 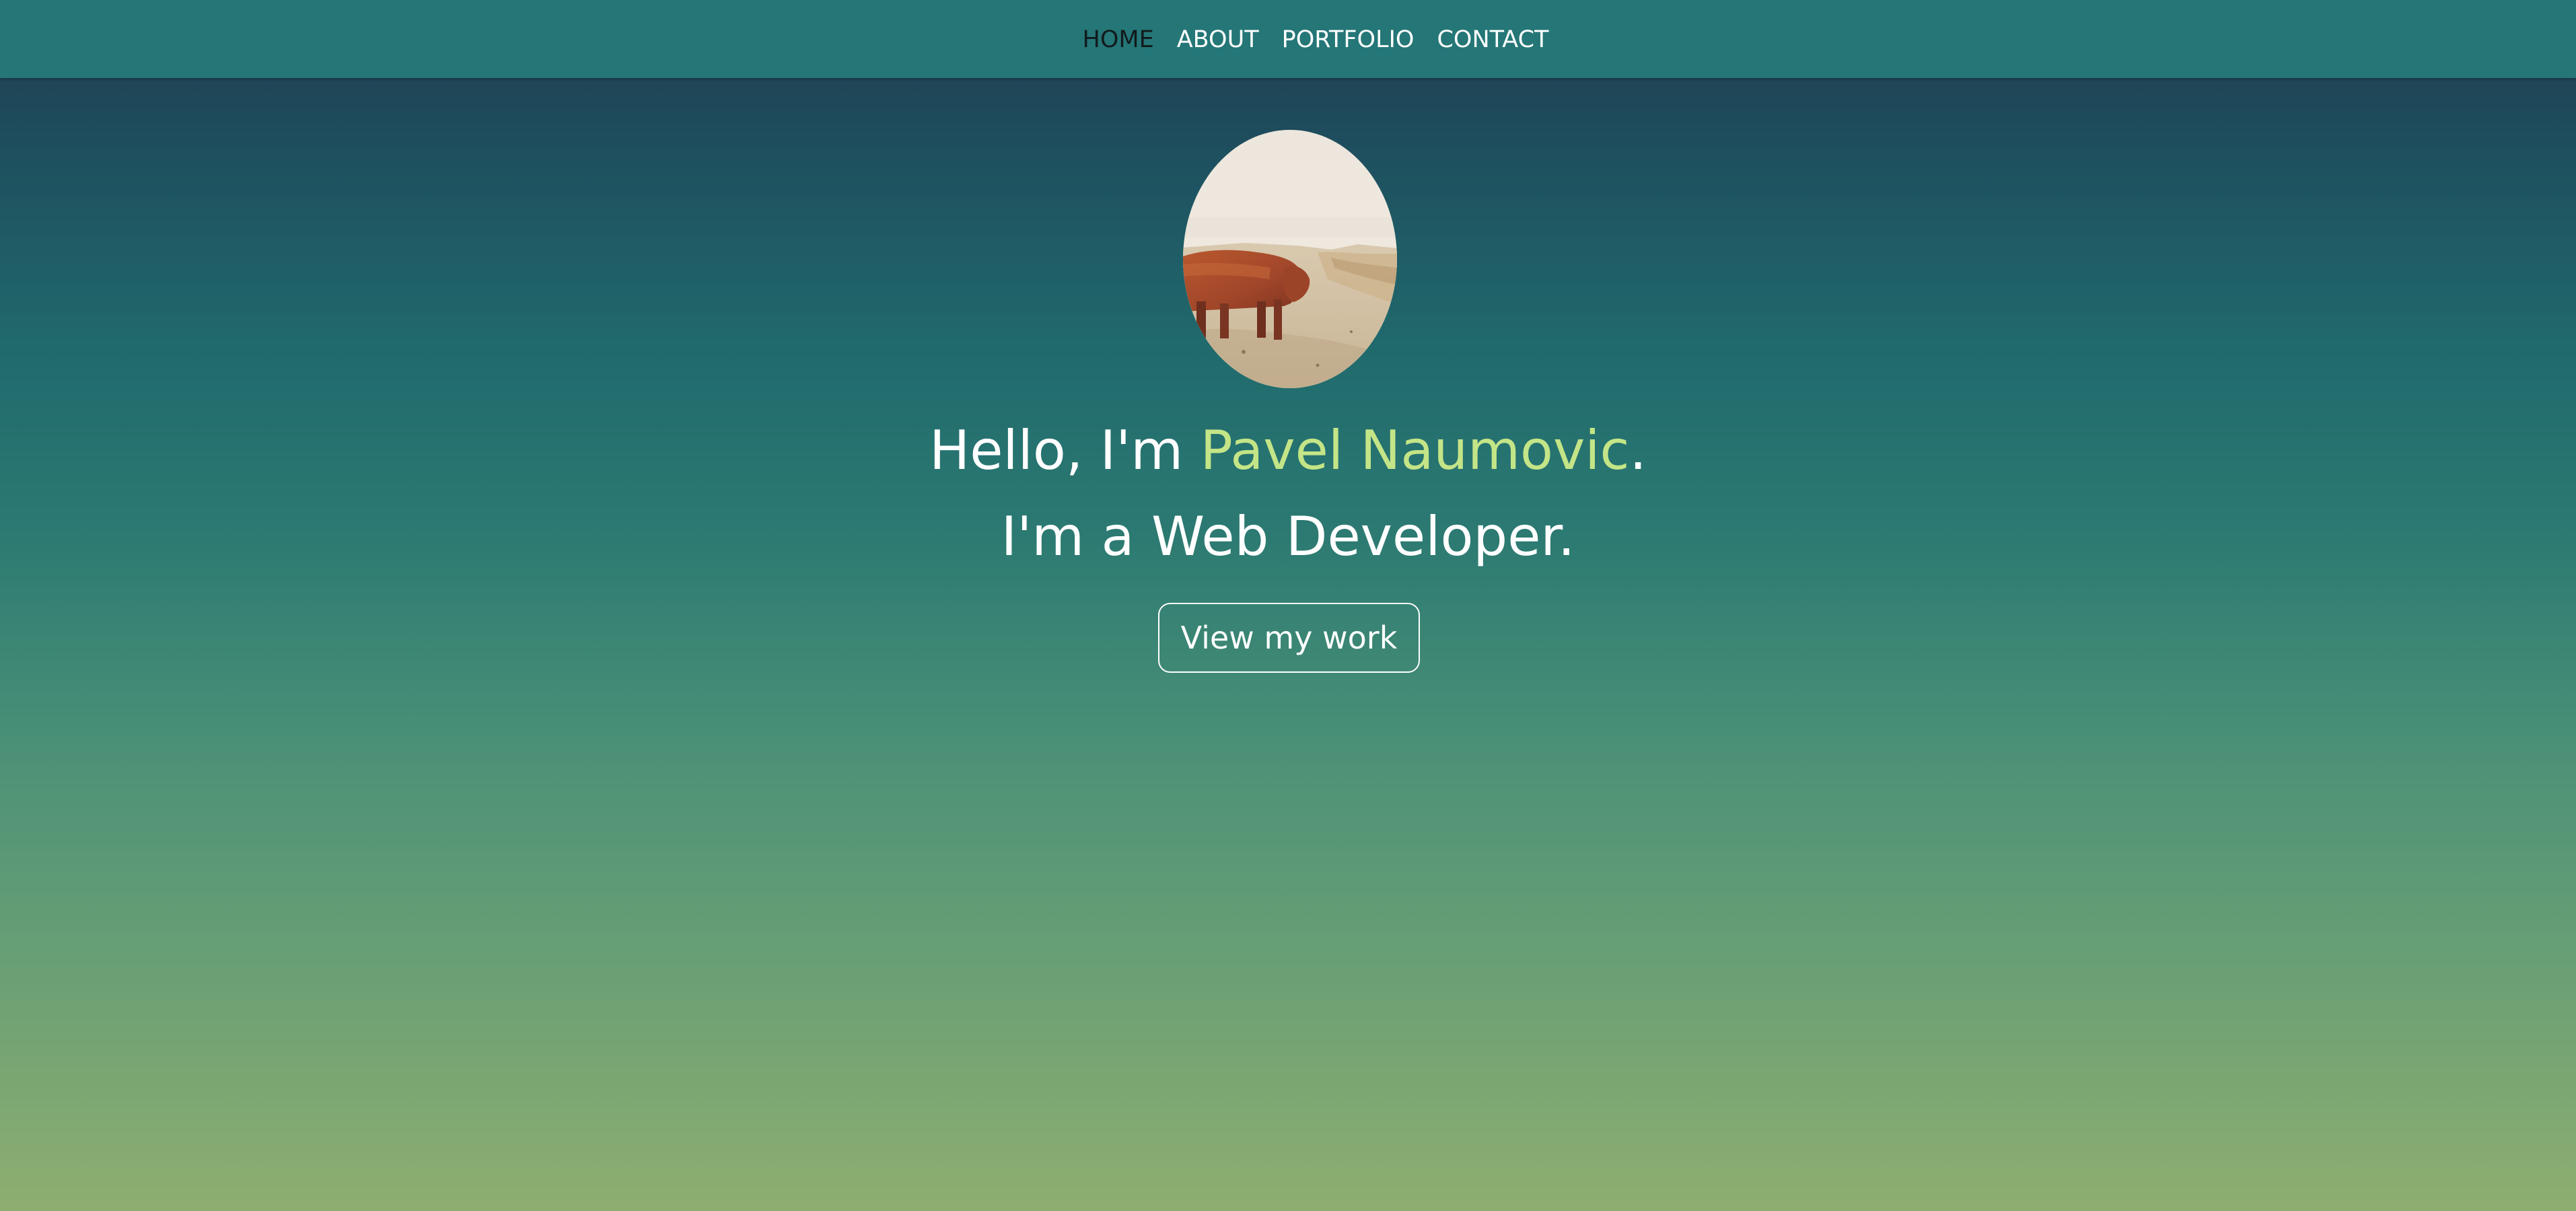 I want to click on nav-about-link: ABOUT, so click(x=1218, y=39).